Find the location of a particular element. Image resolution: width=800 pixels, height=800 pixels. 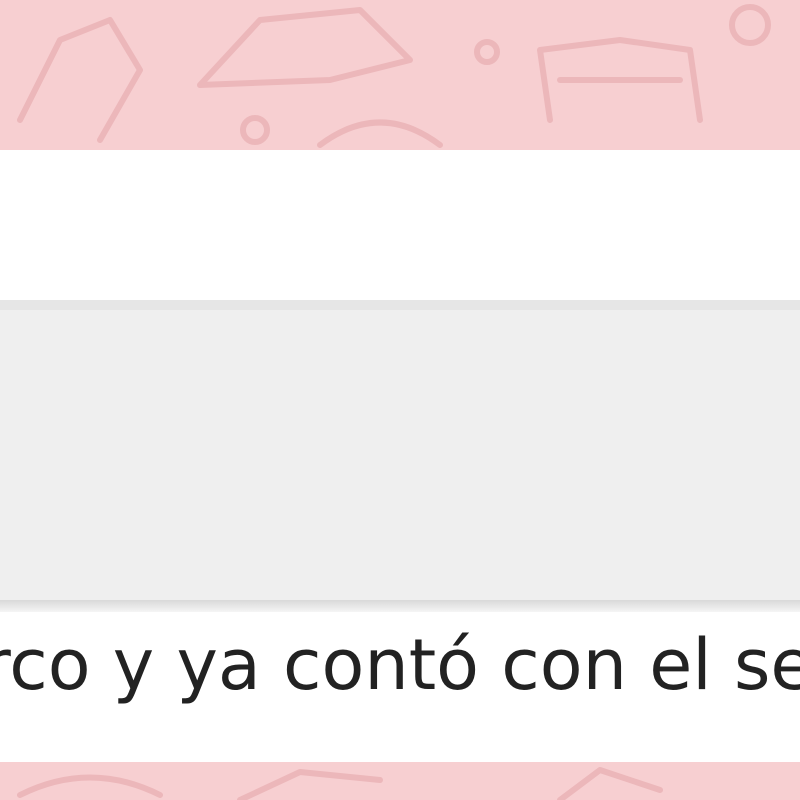

media-attachment-edge is located at coordinates (400, 606).